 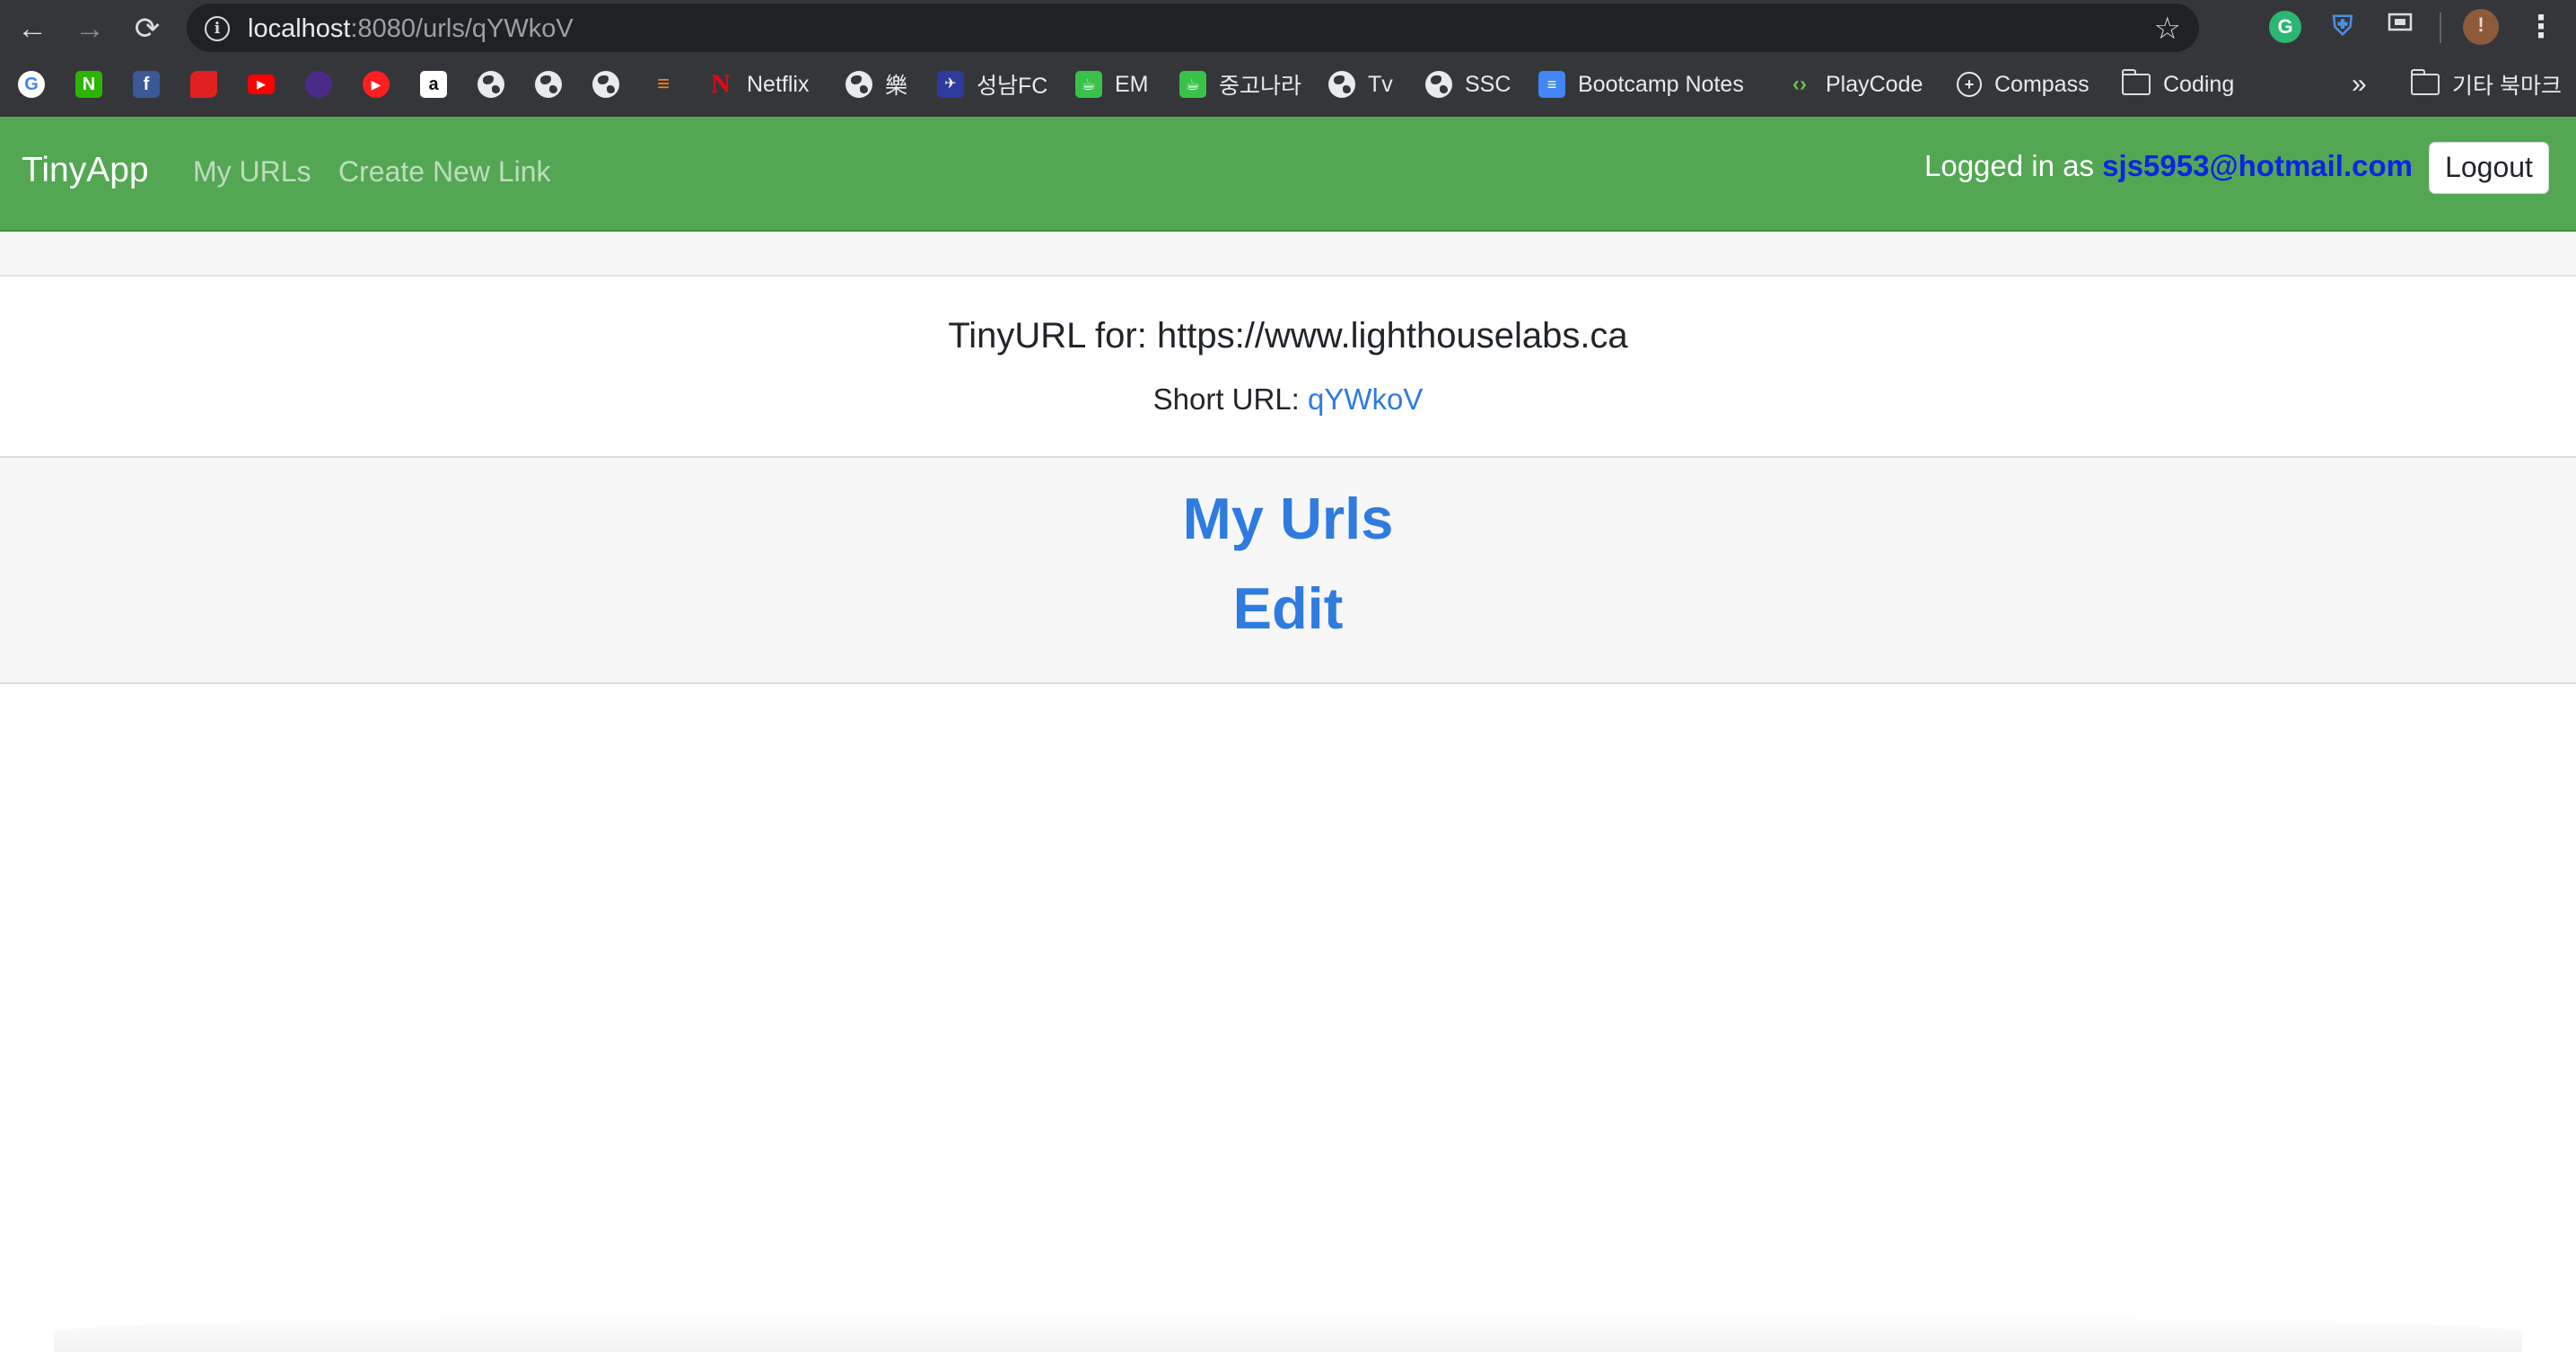 I want to click on bookmark-naver: N, so click(x=88, y=84).